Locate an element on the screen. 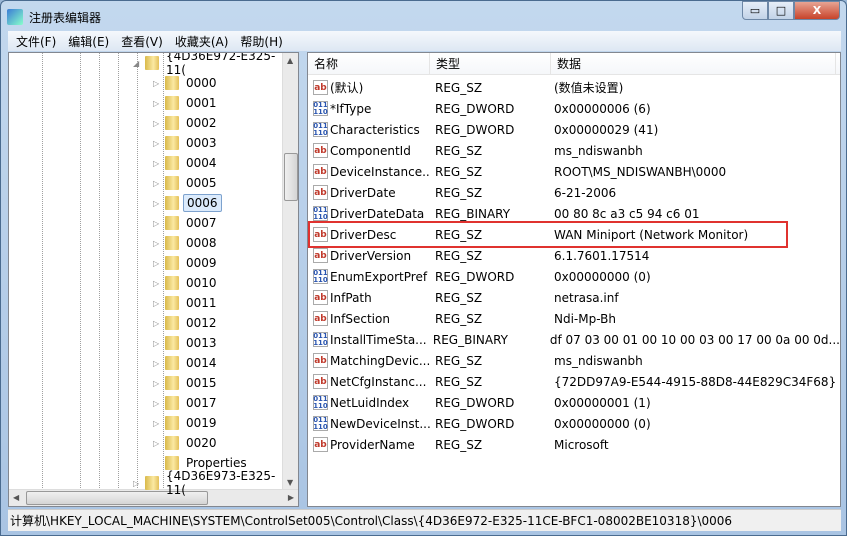  tree-item-0008: ▷ 0008 is located at coordinates (186, 243).